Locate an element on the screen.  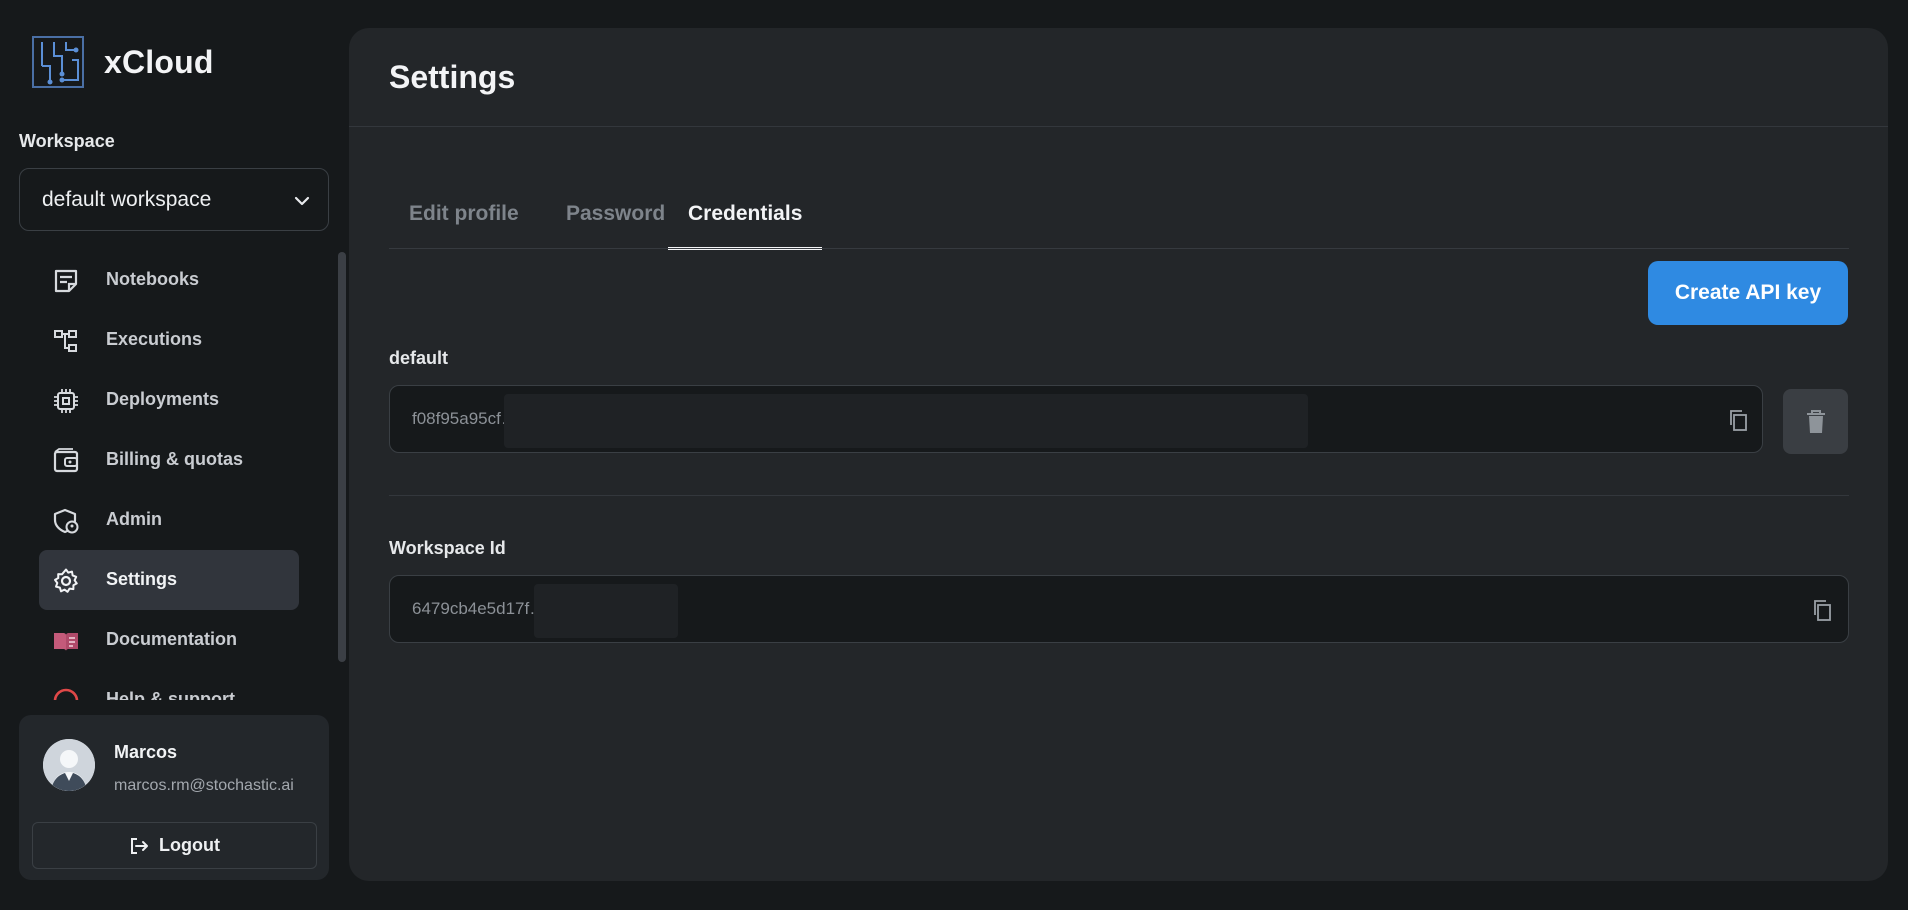
tab-edit-profile: Edit profile is located at coordinates (464, 214).